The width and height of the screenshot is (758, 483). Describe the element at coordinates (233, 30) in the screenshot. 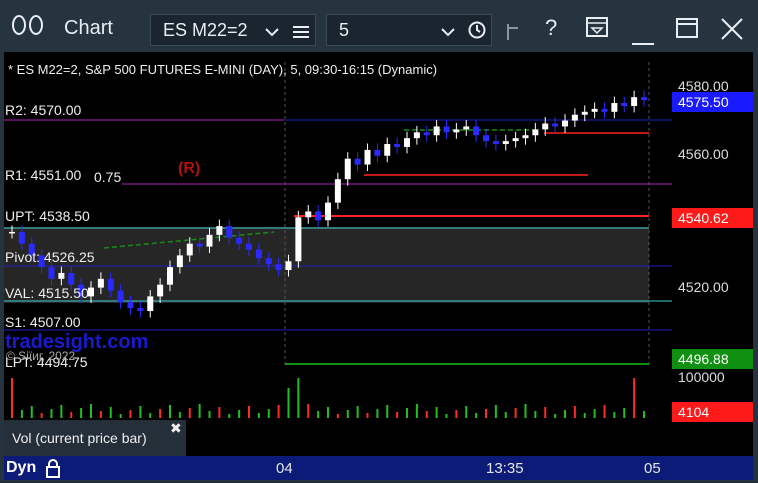

I see `symbol-select: ES M22=2` at that location.